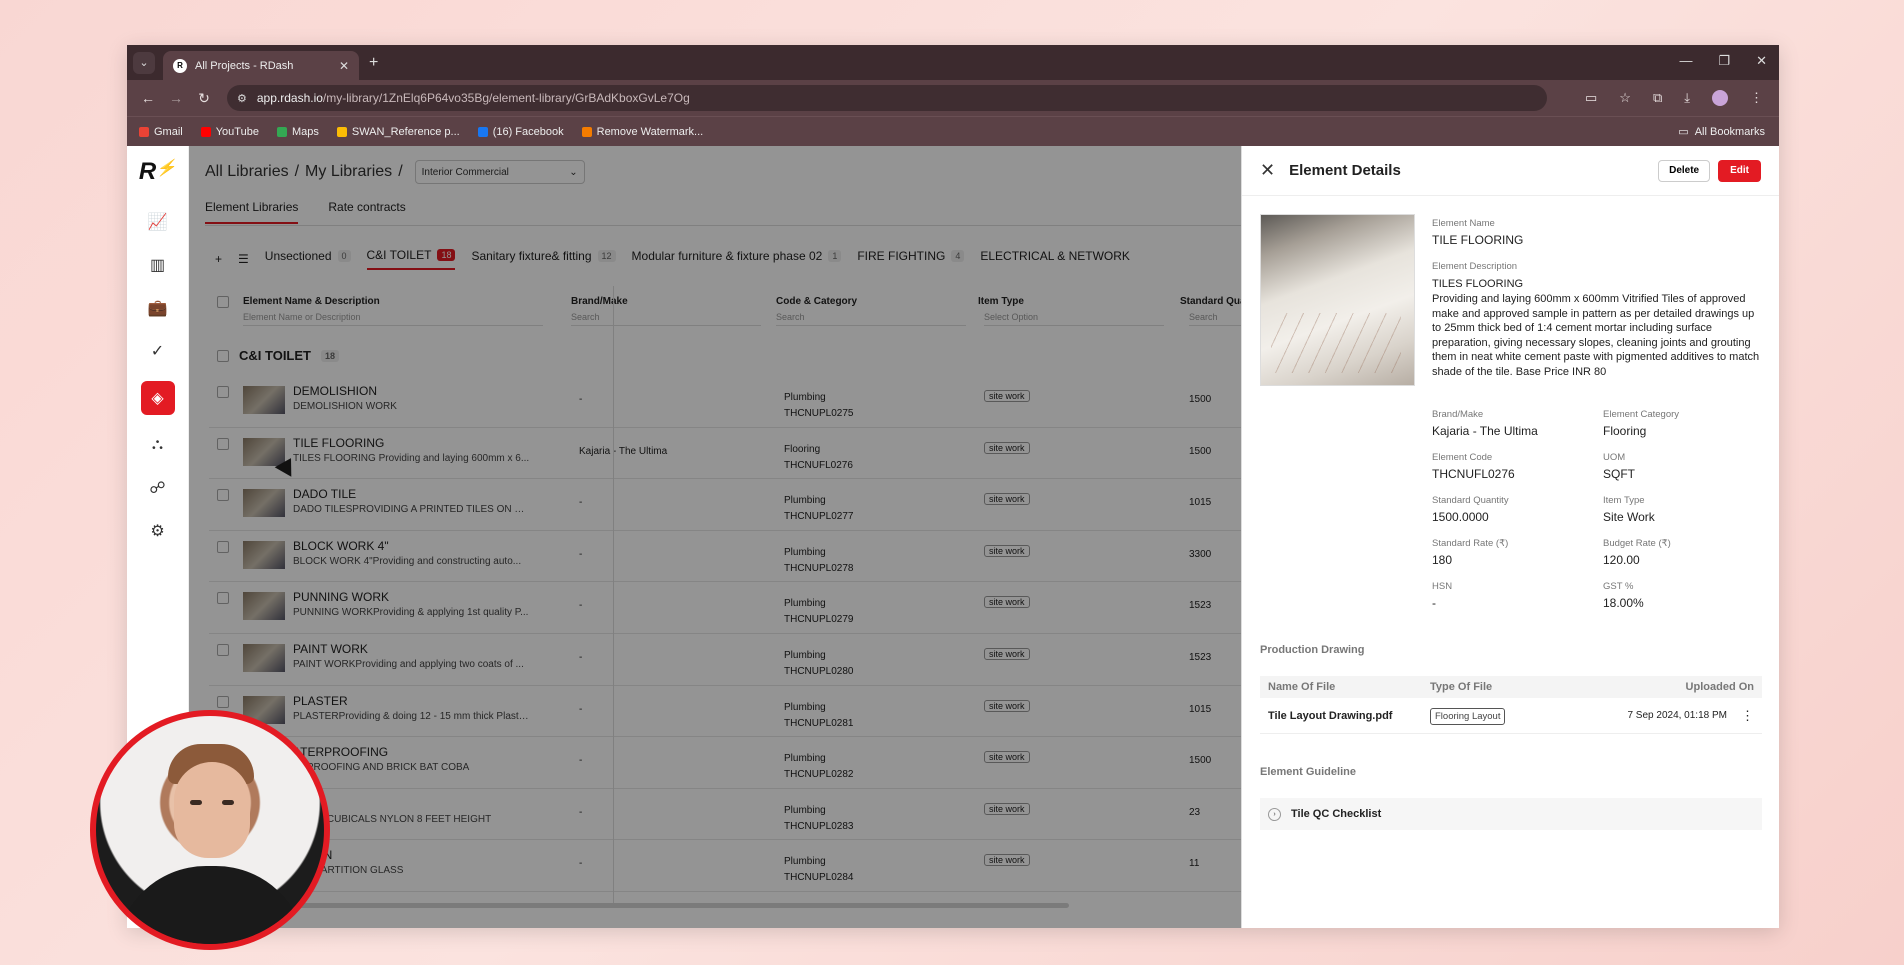 This screenshot has height=965, width=1904. What do you see at coordinates (1349, 716) in the screenshot?
I see `drawing-file-name: Tile Layout Drawing.pdf` at bounding box center [1349, 716].